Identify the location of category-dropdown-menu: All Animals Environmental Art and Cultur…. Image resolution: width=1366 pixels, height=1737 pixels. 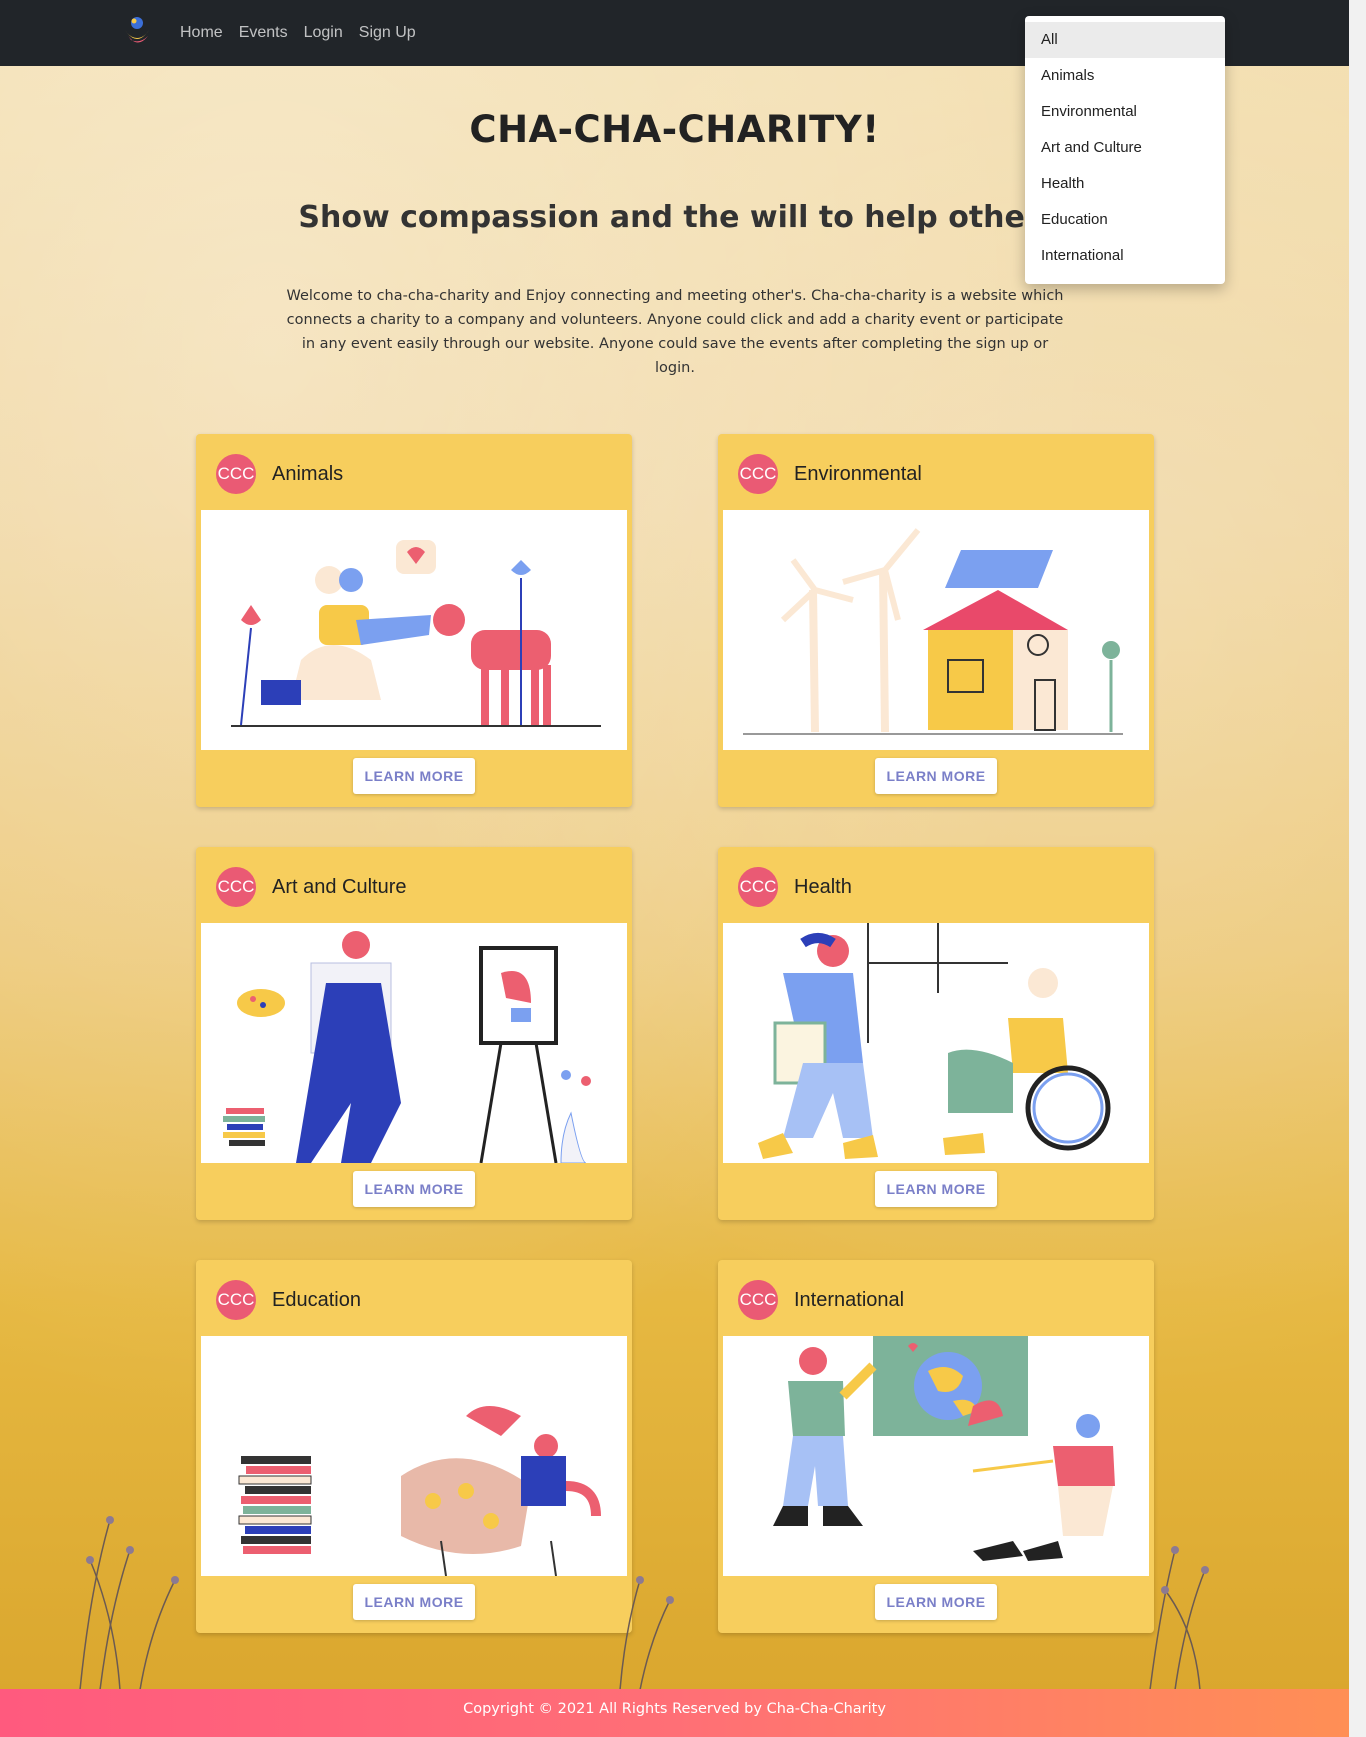
(1125, 150).